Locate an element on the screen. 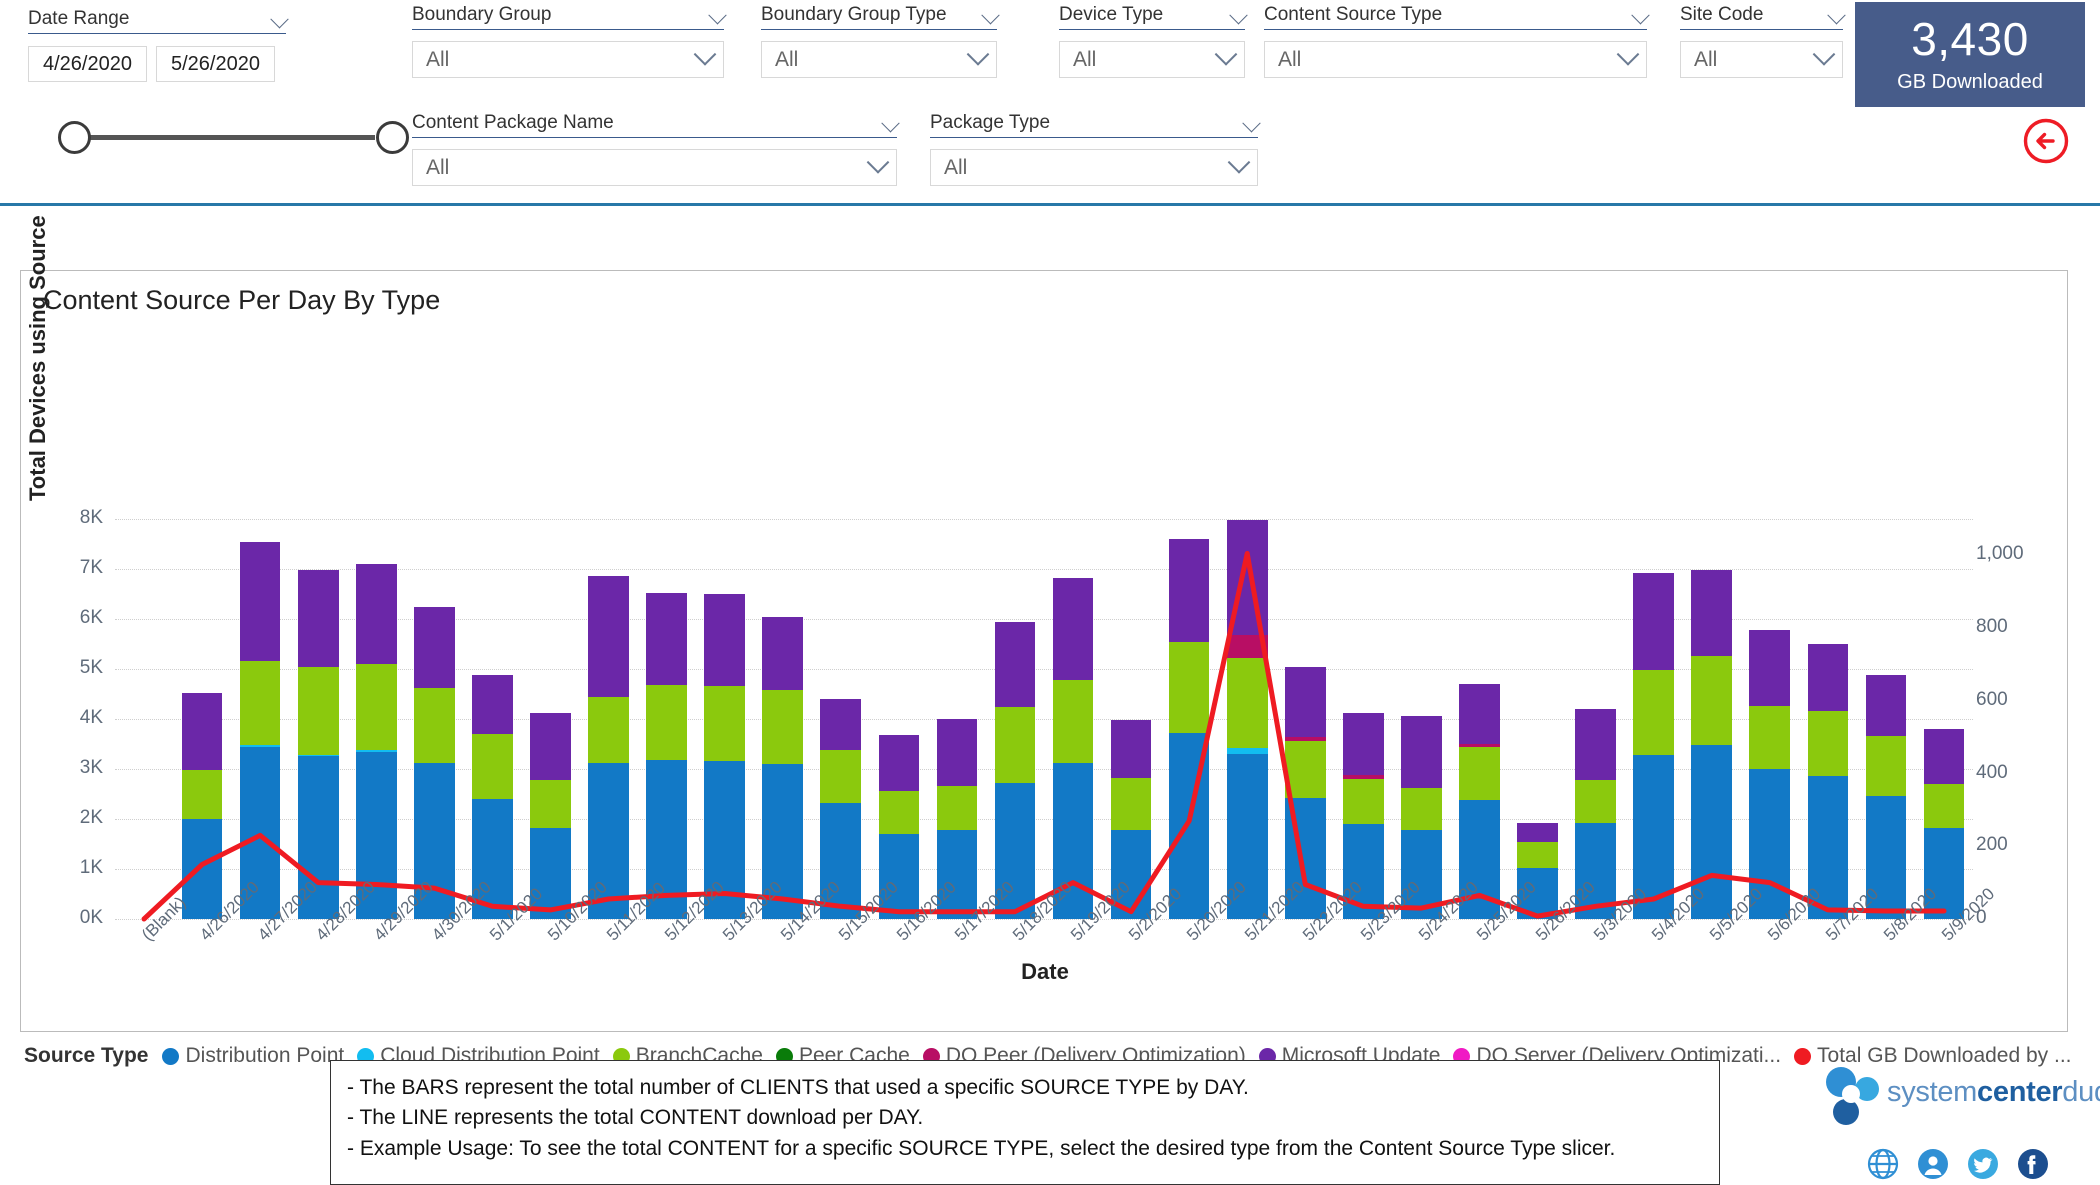 This screenshot has width=2100, height=1185. slicer-device-type-dropdown: All is located at coordinates (1152, 59).